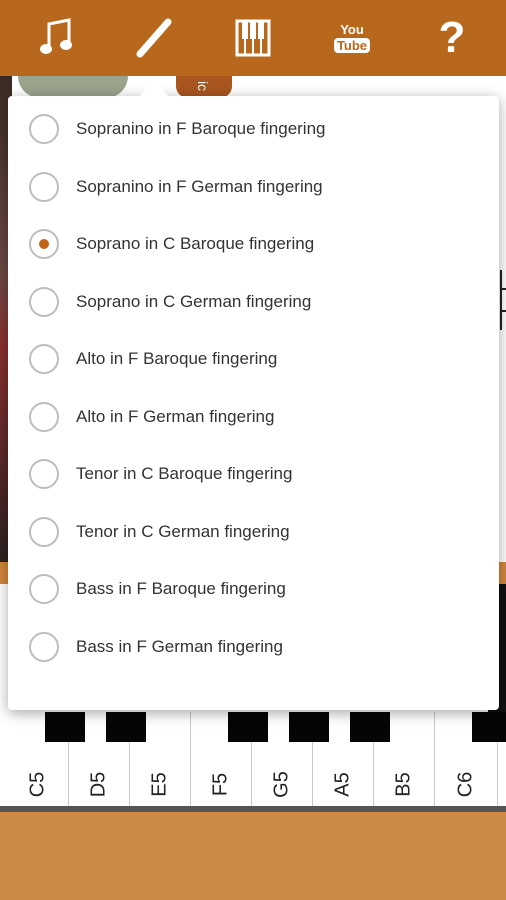 Image resolution: width=506 pixels, height=900 pixels. I want to click on option-soprano-c-baroque: Soprano in C Baroque fingering, so click(253, 243).